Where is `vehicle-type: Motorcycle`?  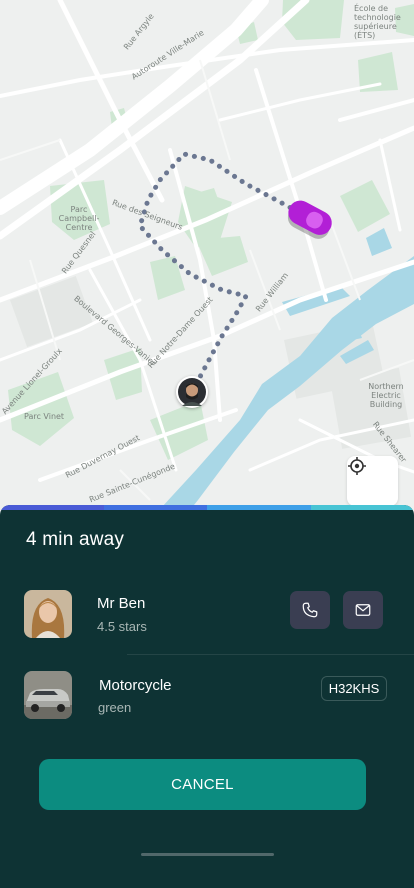 vehicle-type: Motorcycle is located at coordinates (135, 685).